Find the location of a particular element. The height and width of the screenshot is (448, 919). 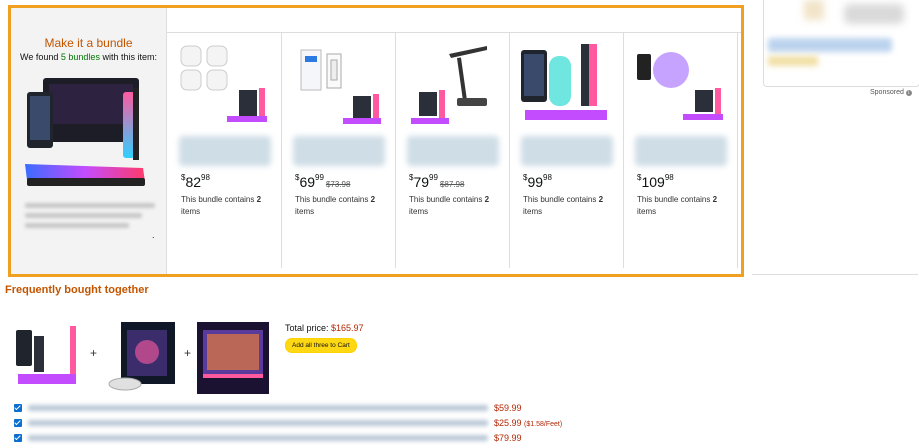

bundle-card: $10998 This bundle contains 2 items is located at coordinates (680, 150).